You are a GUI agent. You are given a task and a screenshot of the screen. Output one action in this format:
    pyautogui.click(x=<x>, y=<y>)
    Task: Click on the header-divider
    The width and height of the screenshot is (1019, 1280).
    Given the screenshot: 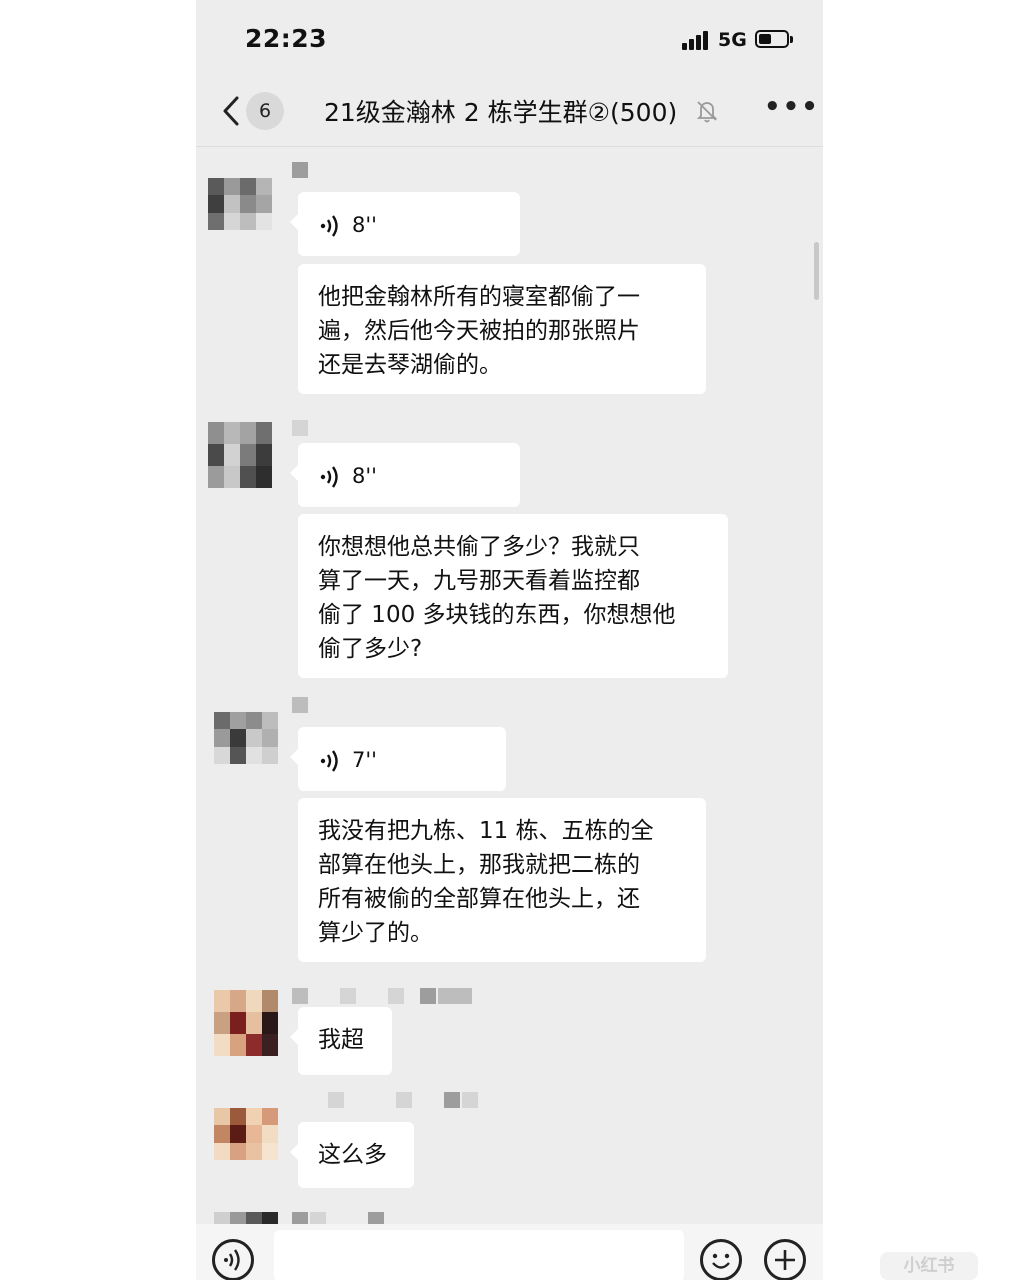 What is the action you would take?
    pyautogui.click(x=509, y=146)
    